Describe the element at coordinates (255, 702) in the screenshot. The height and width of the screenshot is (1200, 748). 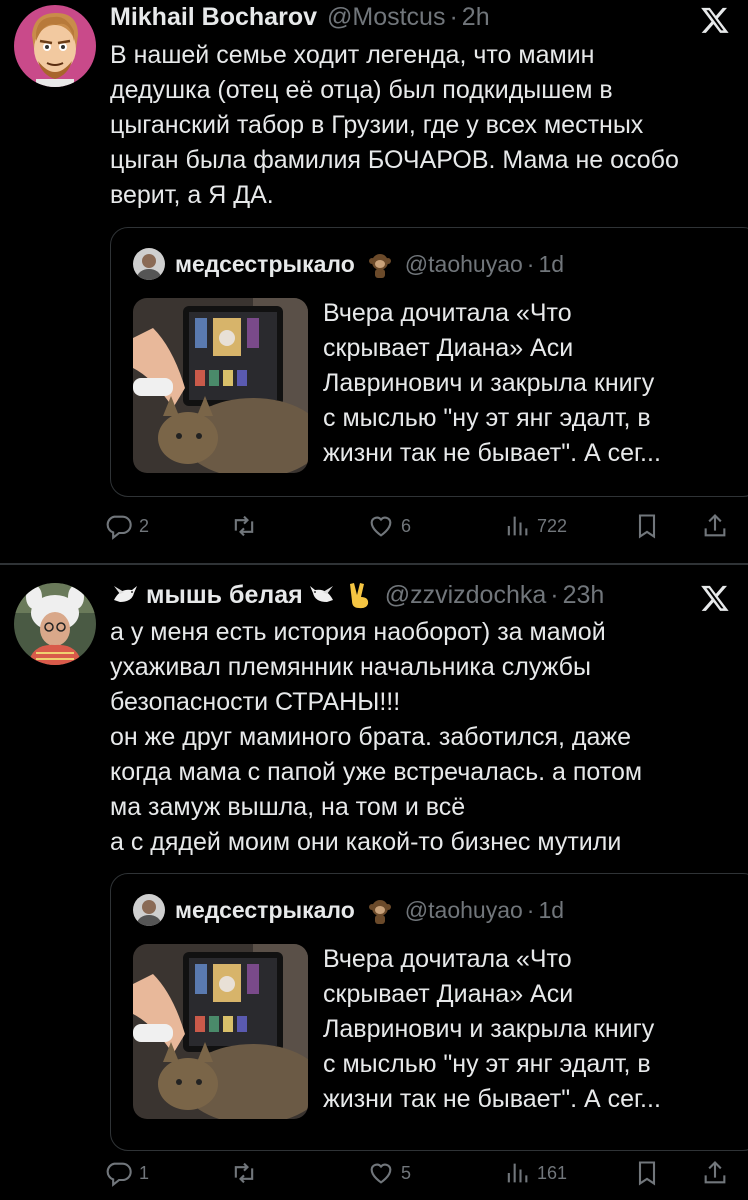
I see `tweet-line: безопасности СТРАНЫ!!!` at that location.